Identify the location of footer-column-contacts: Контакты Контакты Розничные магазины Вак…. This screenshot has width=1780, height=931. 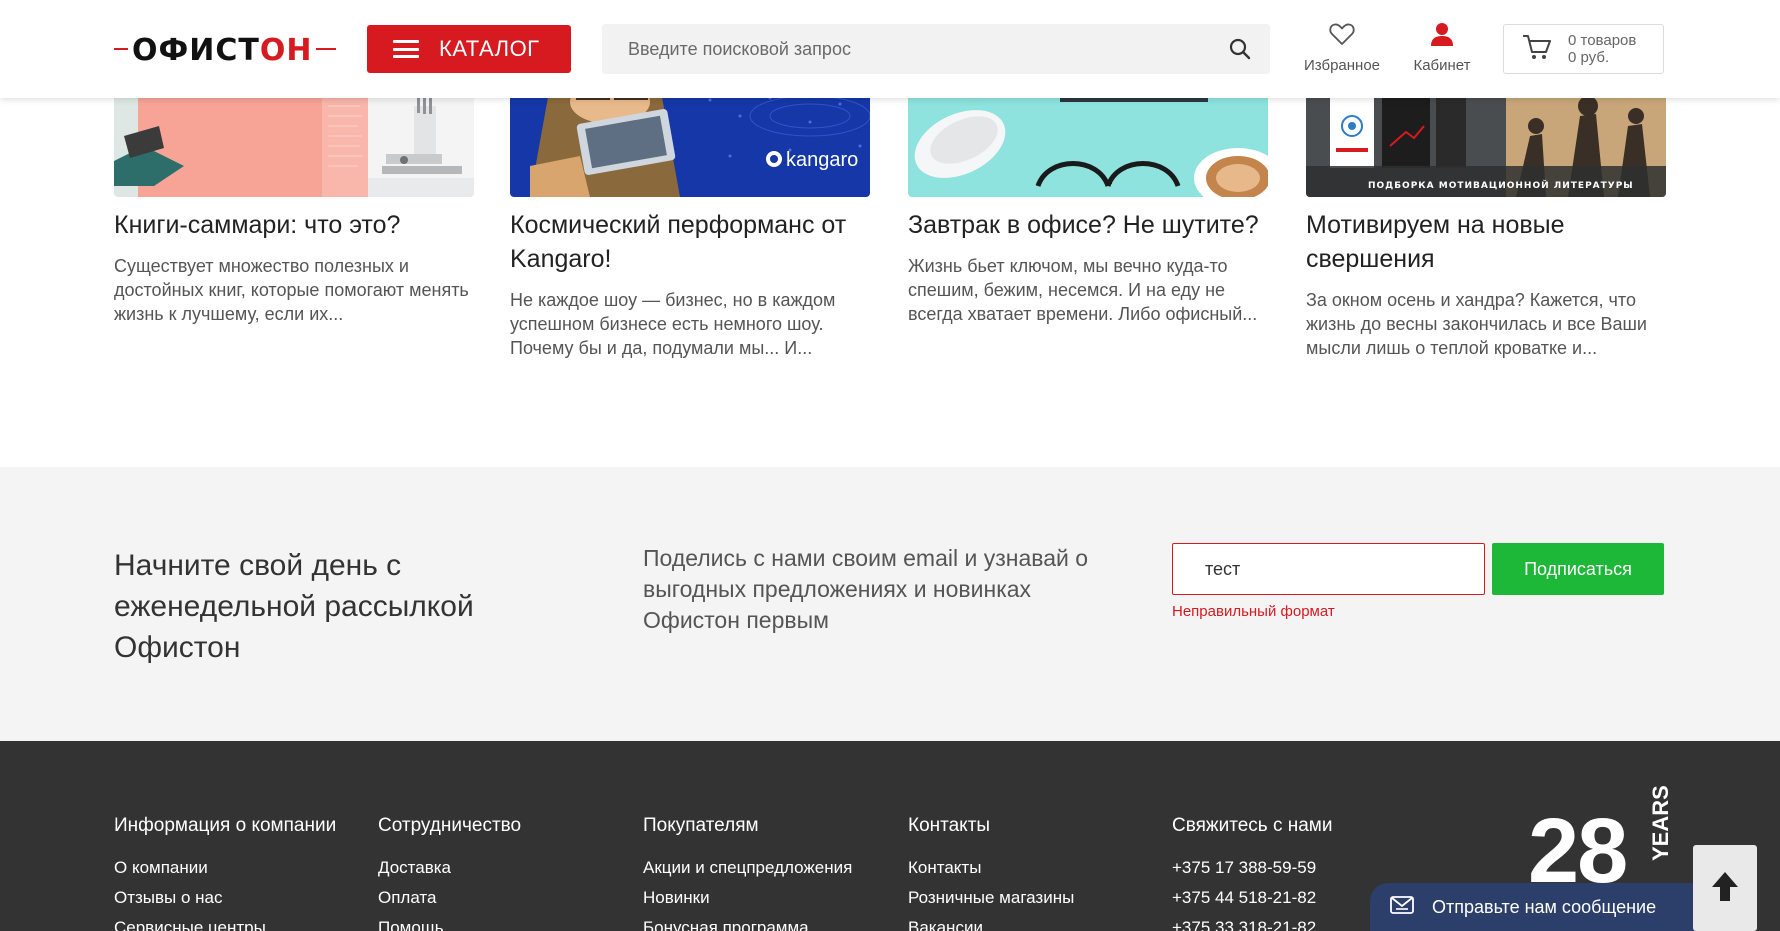
(991, 873).